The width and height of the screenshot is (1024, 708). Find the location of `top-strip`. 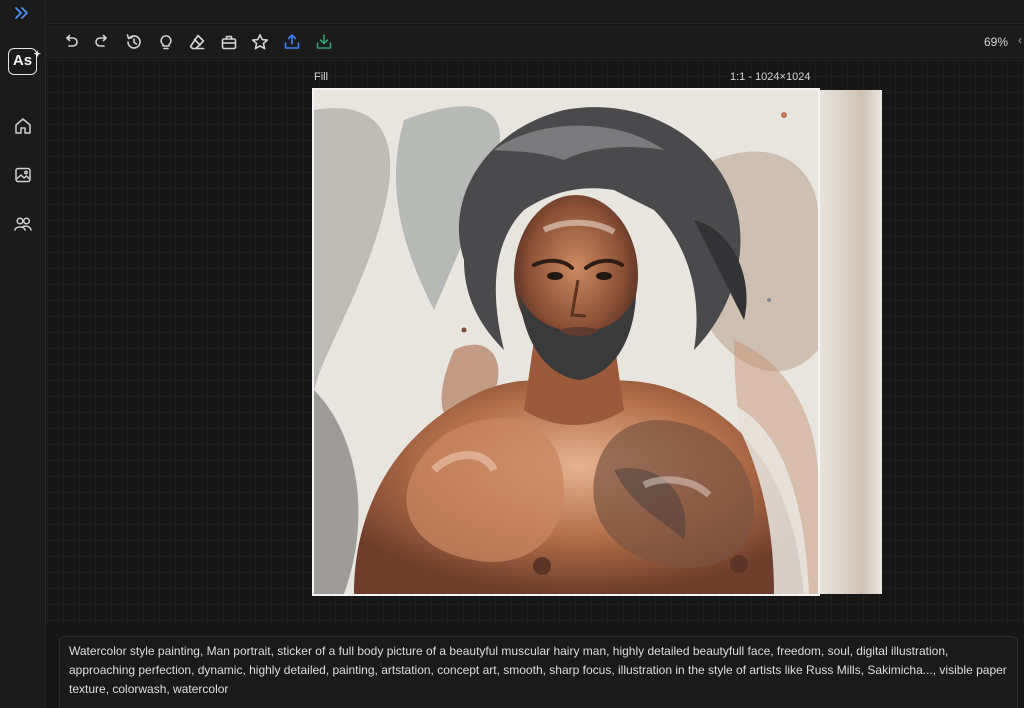

top-strip is located at coordinates (535, 12).